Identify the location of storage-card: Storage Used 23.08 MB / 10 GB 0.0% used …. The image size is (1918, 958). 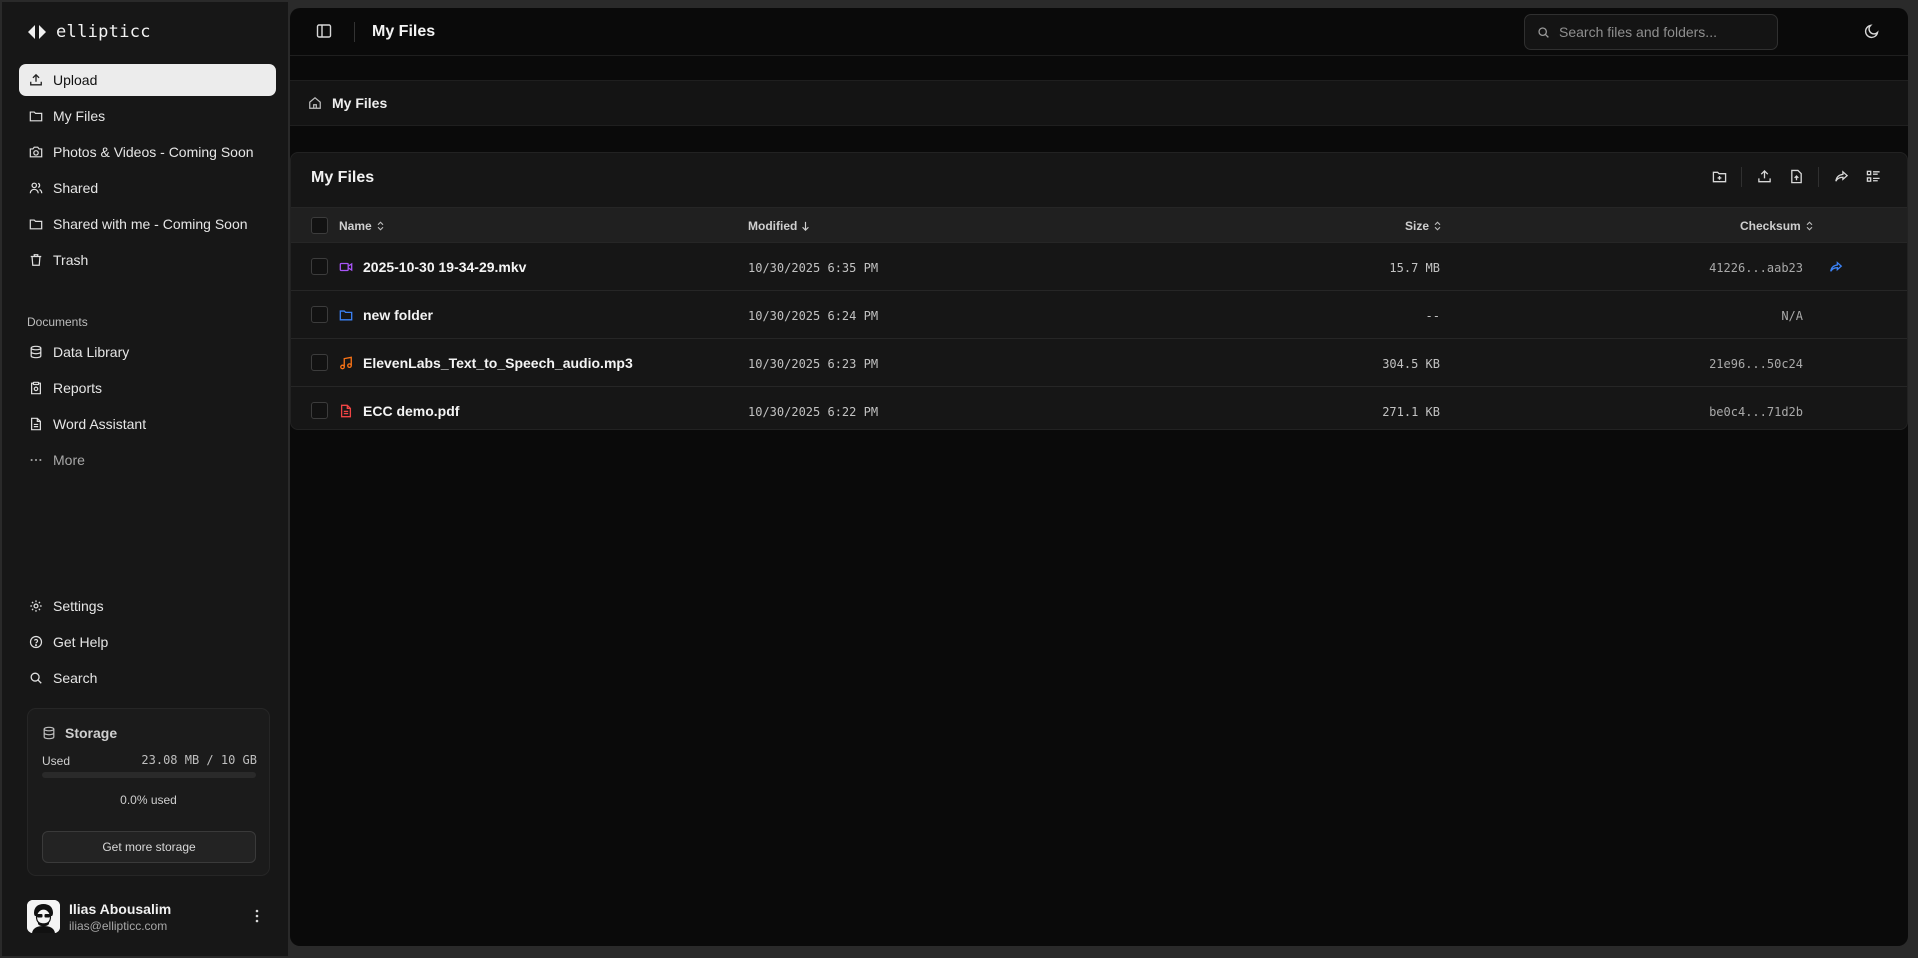
(148, 792).